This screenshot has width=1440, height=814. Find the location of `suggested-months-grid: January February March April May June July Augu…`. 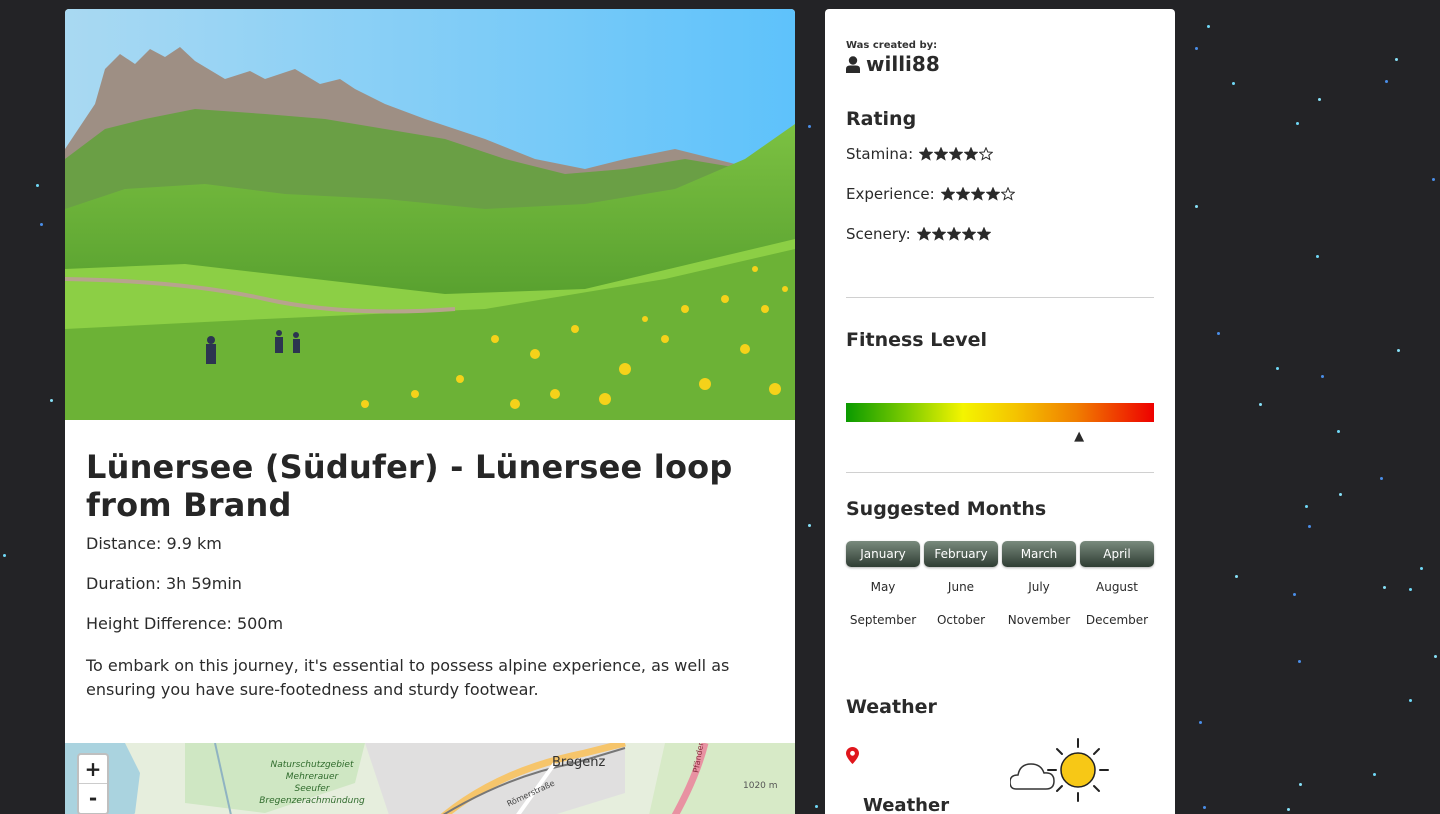

suggested-months-grid: January February March April May June July Augu… is located at coordinates (1000, 587).